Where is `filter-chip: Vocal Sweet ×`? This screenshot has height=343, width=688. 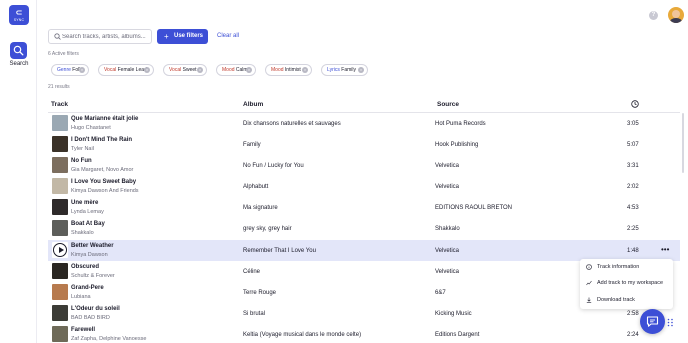
filter-chip: Vocal Sweet × is located at coordinates (185, 70).